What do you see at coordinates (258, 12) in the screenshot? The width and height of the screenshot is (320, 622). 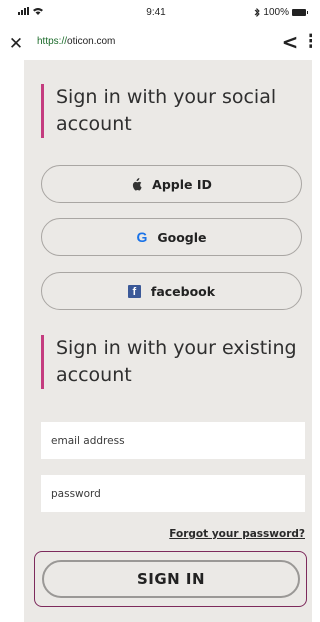 I see `bluetooth-icon` at bounding box center [258, 12].